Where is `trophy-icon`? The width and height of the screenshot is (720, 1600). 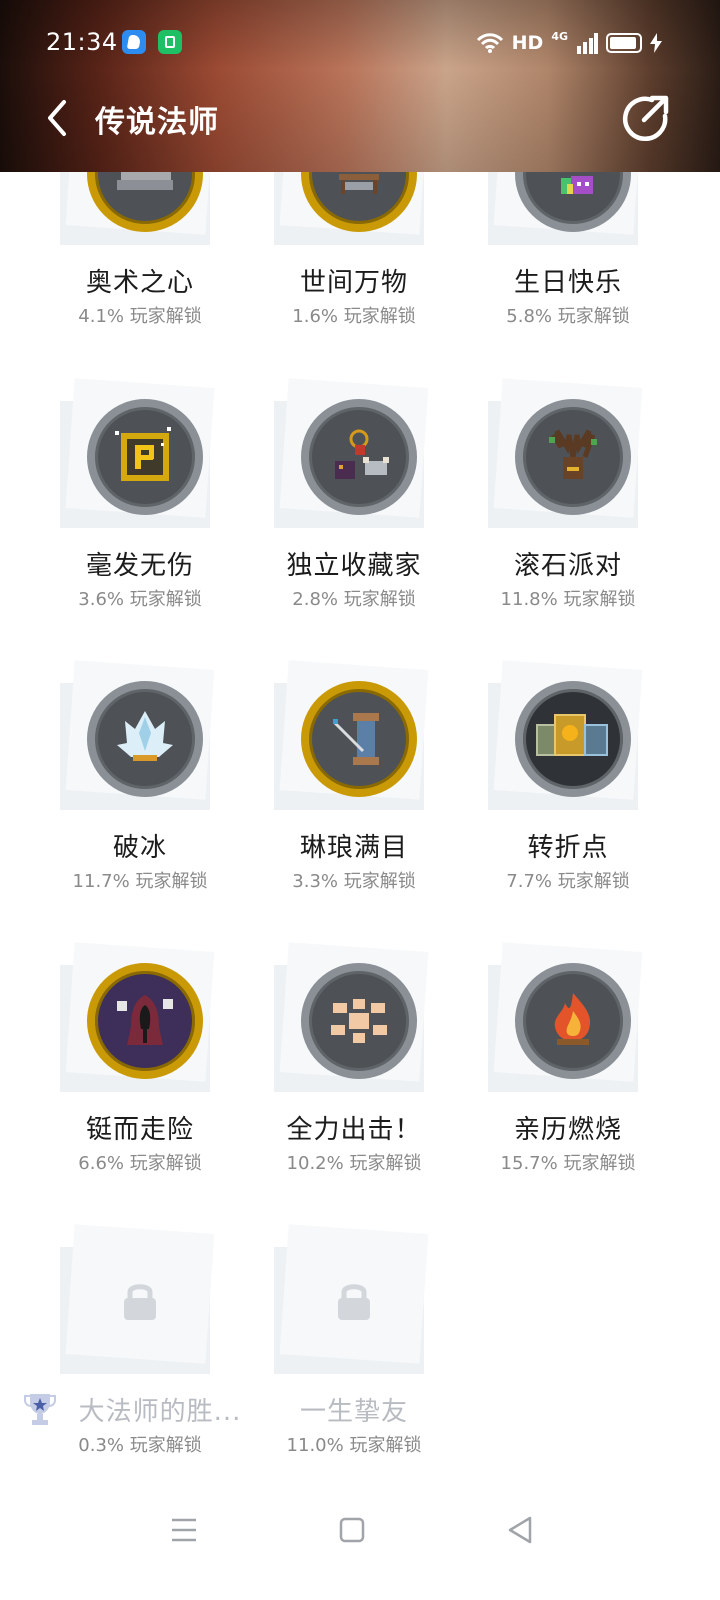
trophy-icon is located at coordinates (40, 1409).